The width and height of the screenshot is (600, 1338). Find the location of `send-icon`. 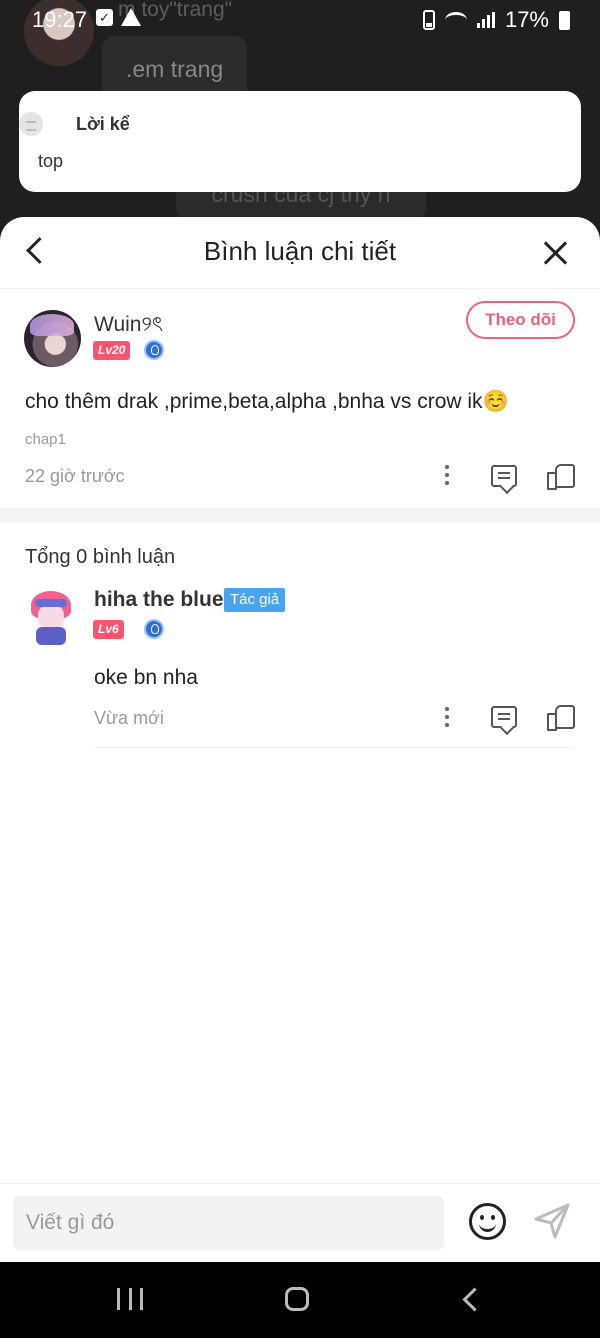

send-icon is located at coordinates (552, 1221).